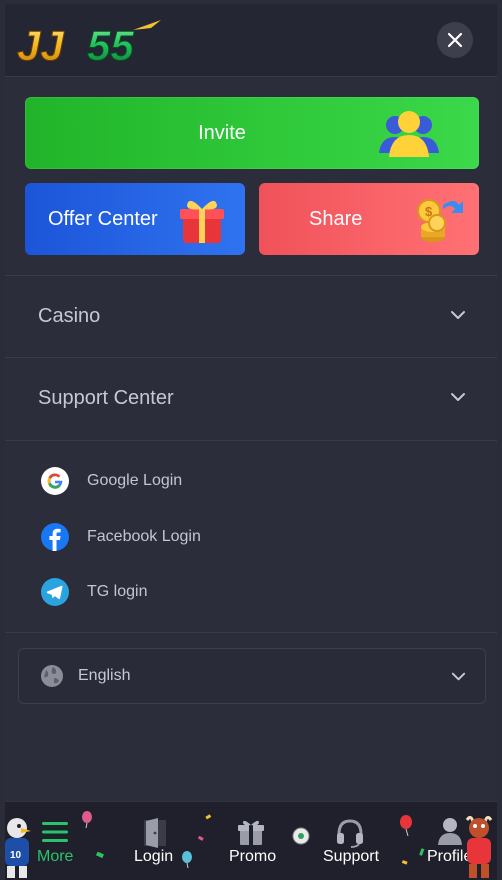 The image size is (502, 880). What do you see at coordinates (251, 398) in the screenshot?
I see `support-center-accordion: Support Center` at bounding box center [251, 398].